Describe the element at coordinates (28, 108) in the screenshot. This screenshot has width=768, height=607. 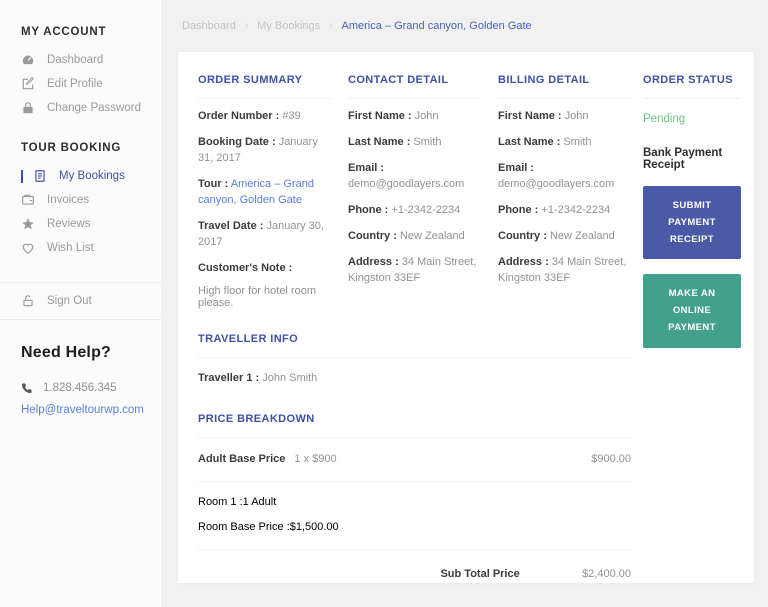
I see `lock-icon` at that location.